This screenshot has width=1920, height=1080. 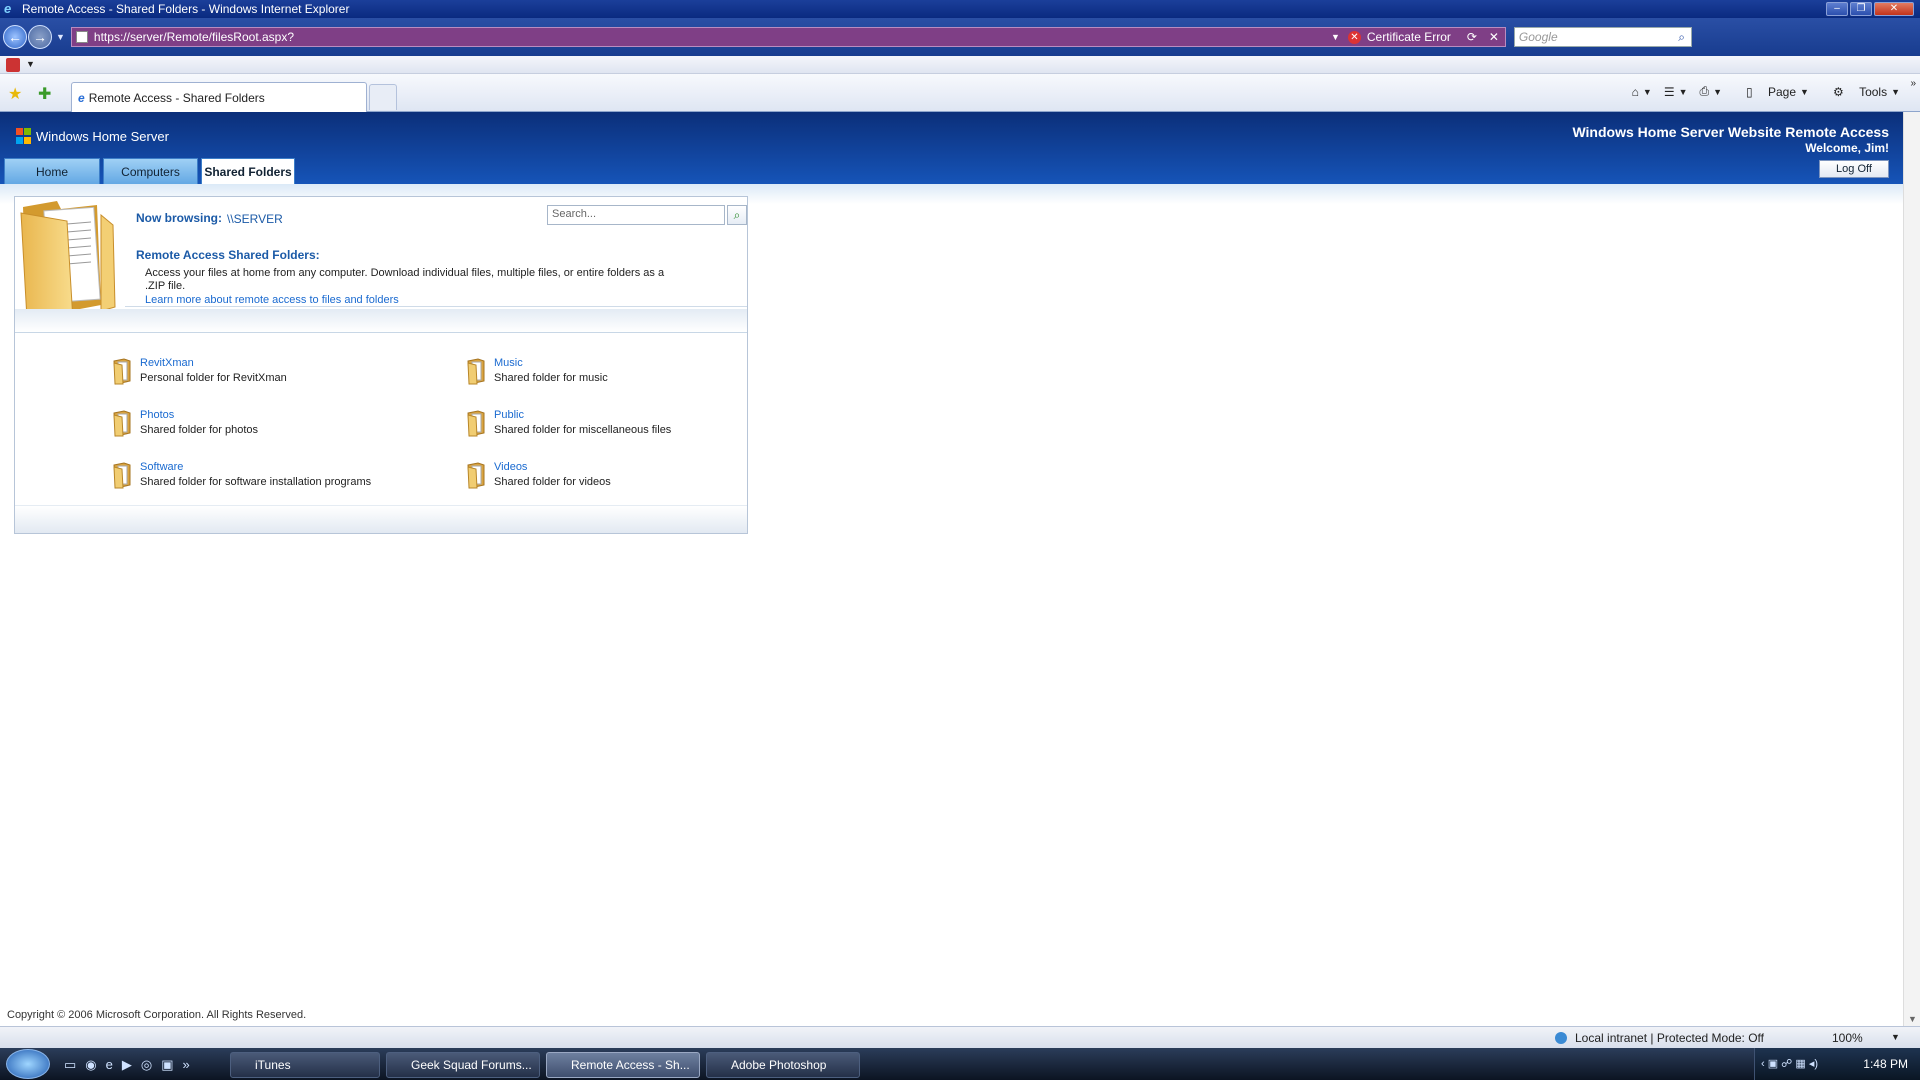 What do you see at coordinates (583, 430) in the screenshot?
I see `folder-description: Shared folder for miscellaneous files` at bounding box center [583, 430].